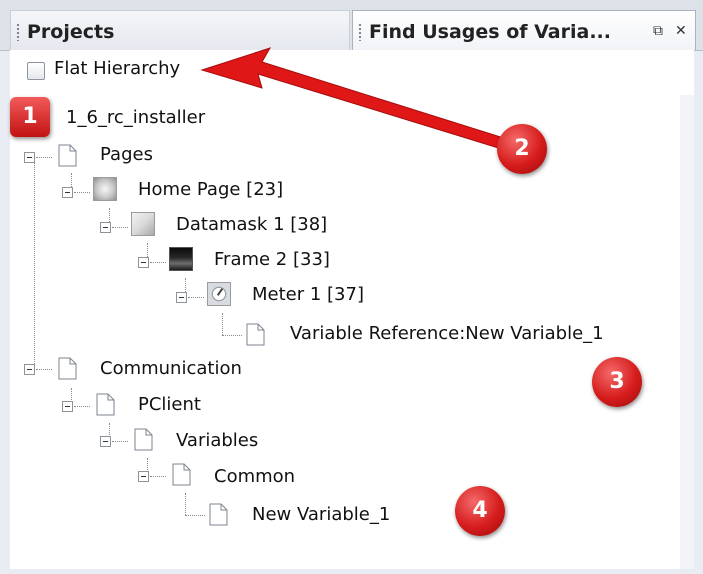 This screenshot has width=703, height=574. What do you see at coordinates (30, 117) in the screenshot?
I see `annotation-badge-1: 1` at bounding box center [30, 117].